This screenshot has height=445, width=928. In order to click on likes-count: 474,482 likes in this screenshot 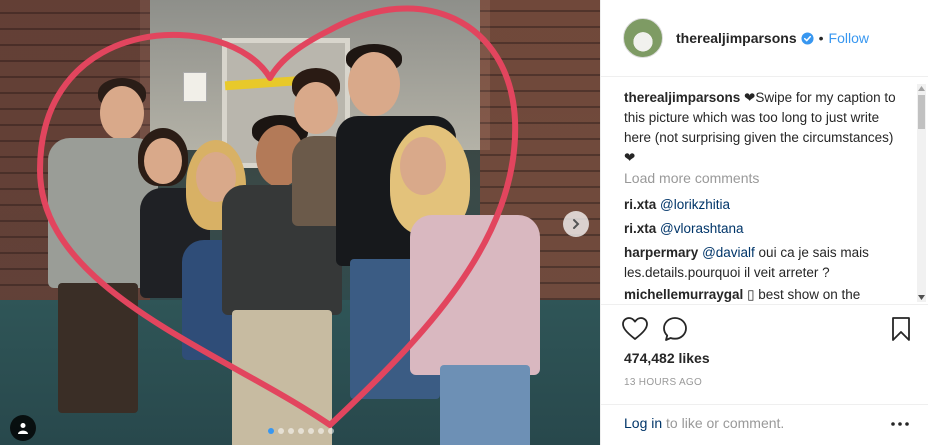, I will do `click(667, 358)`.